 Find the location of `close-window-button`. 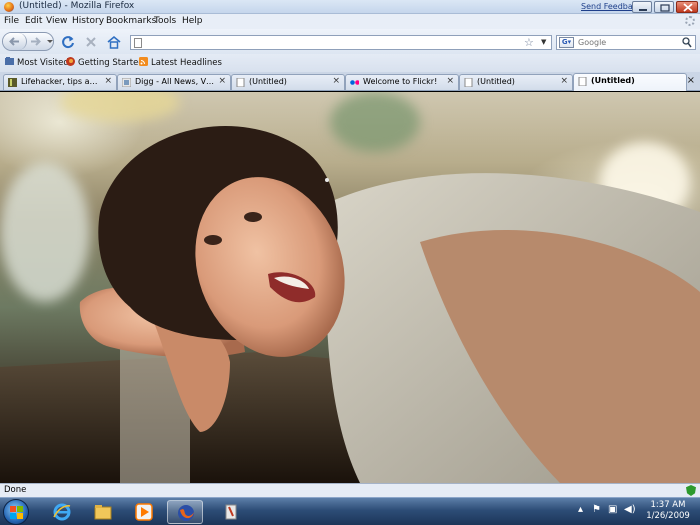

close-window-button is located at coordinates (687, 7).